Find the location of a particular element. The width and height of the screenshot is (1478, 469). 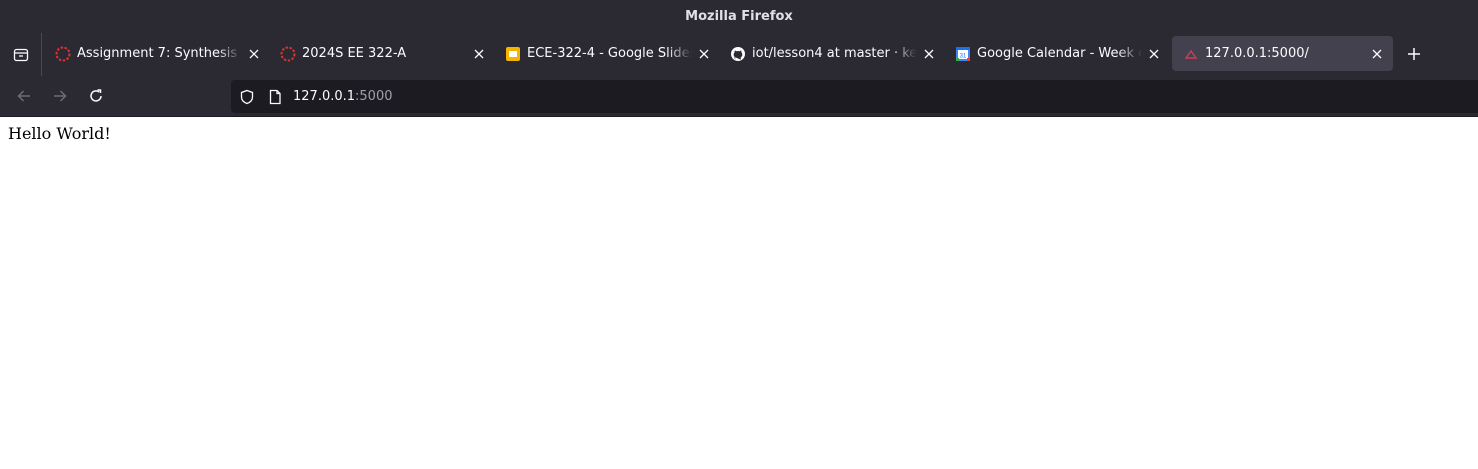

tracking-protection-shield-icon is located at coordinates (247, 97).